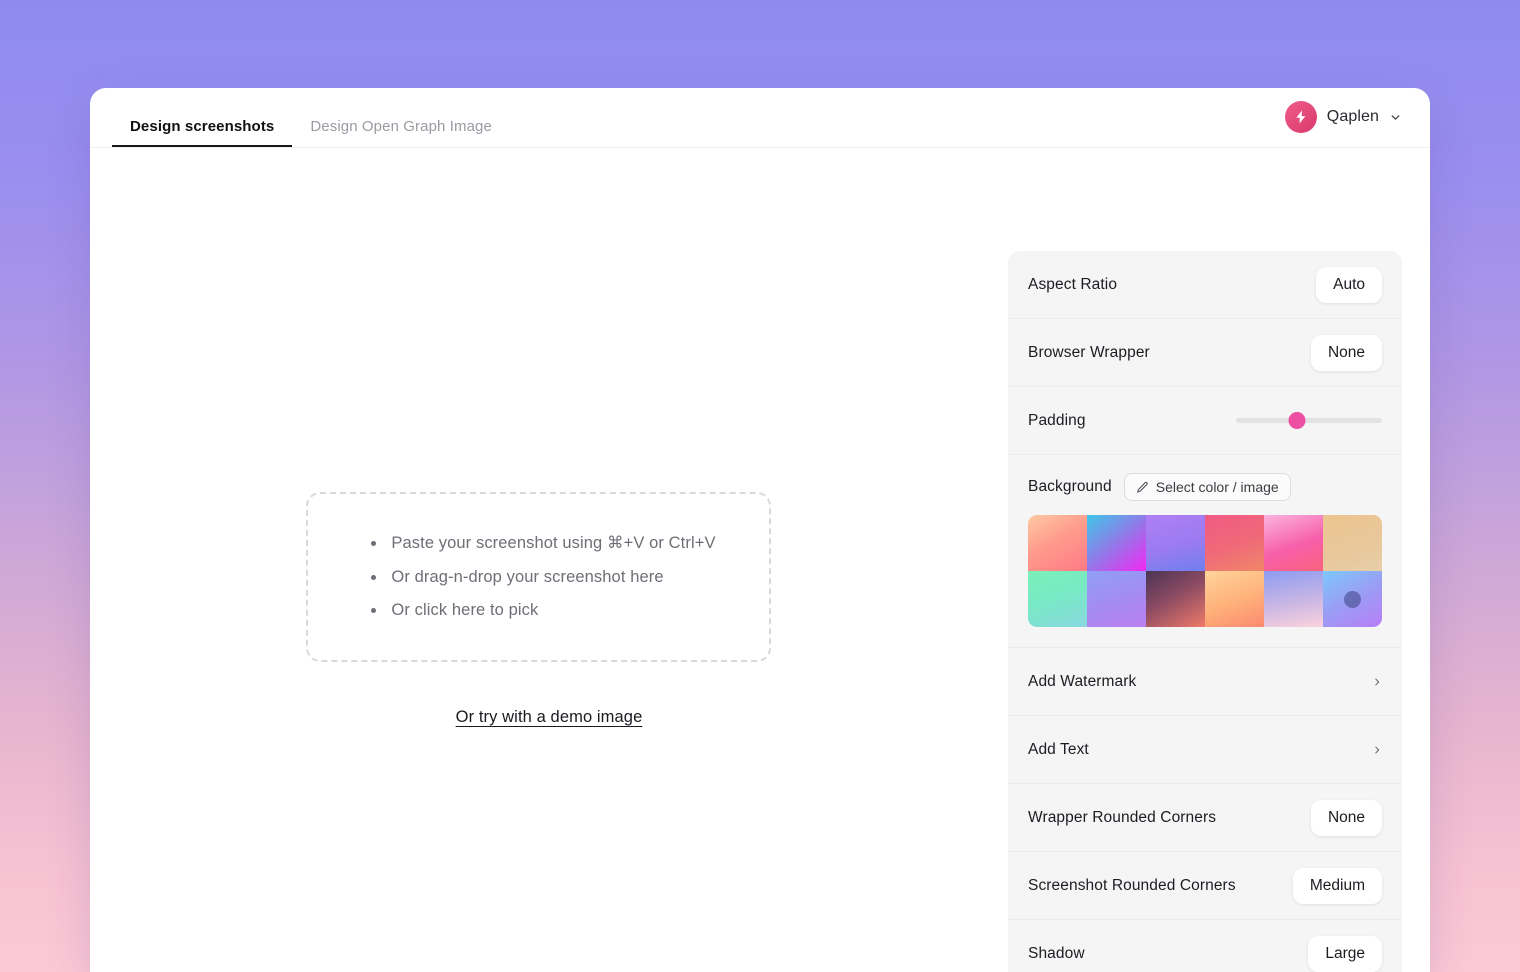 Image resolution: width=1520 pixels, height=972 pixels. I want to click on tab-label: Design screenshots, so click(202, 126).